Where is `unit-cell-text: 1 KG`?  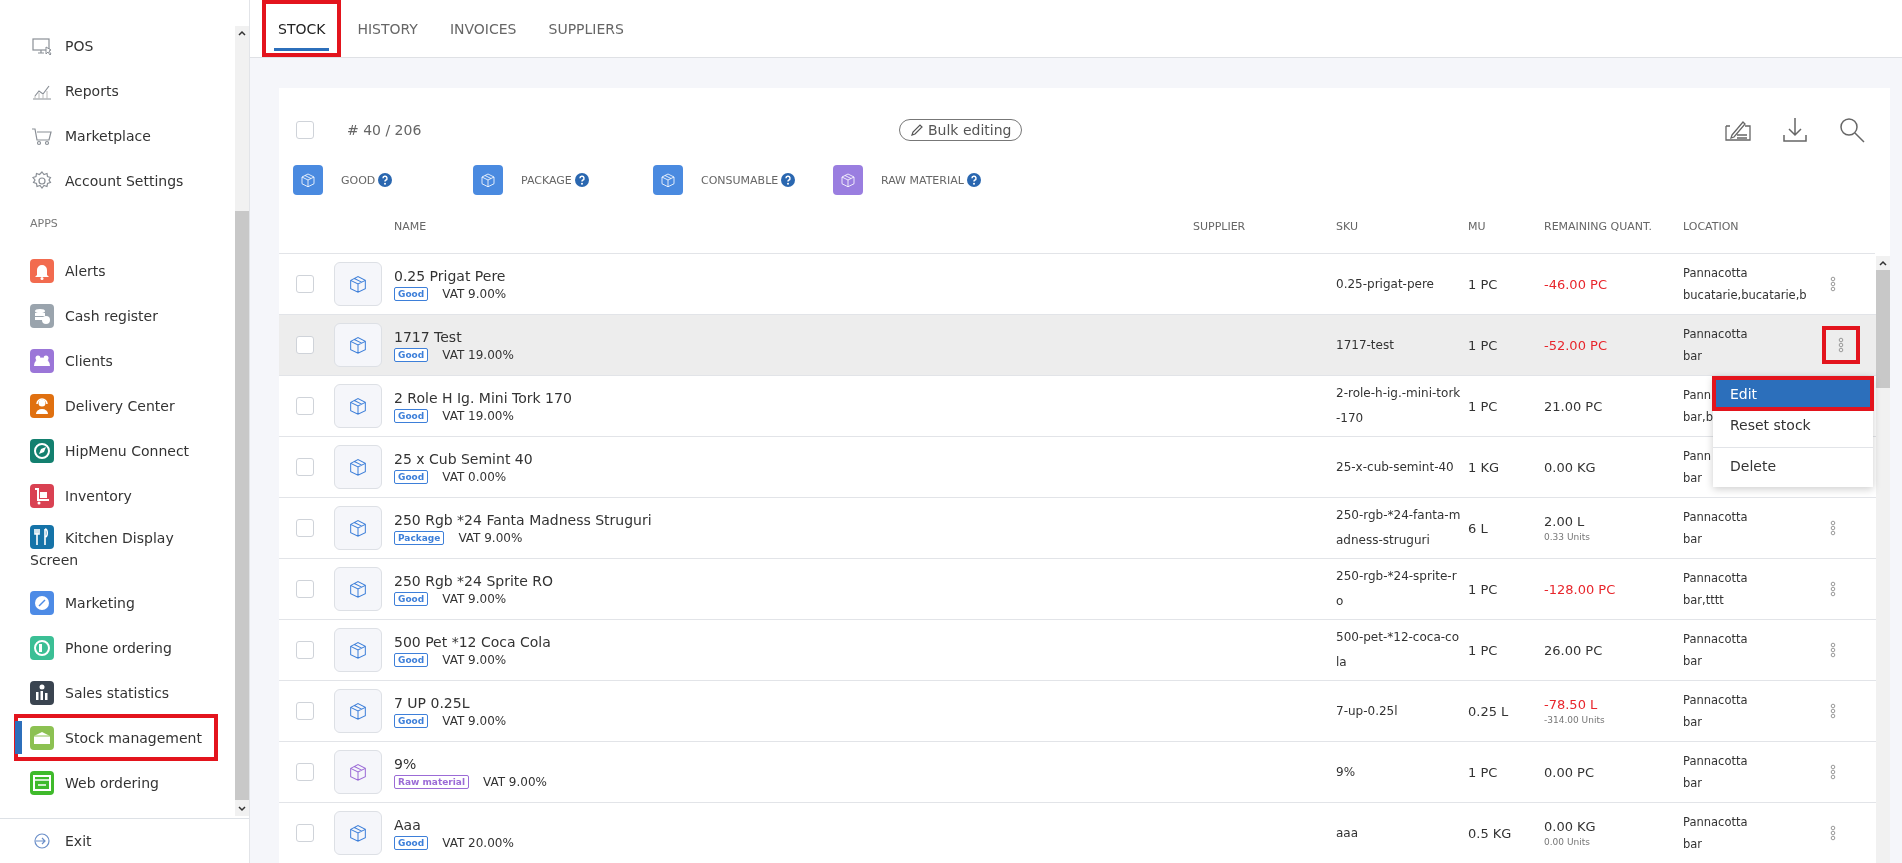
unit-cell-text: 1 KG is located at coordinates (1484, 467).